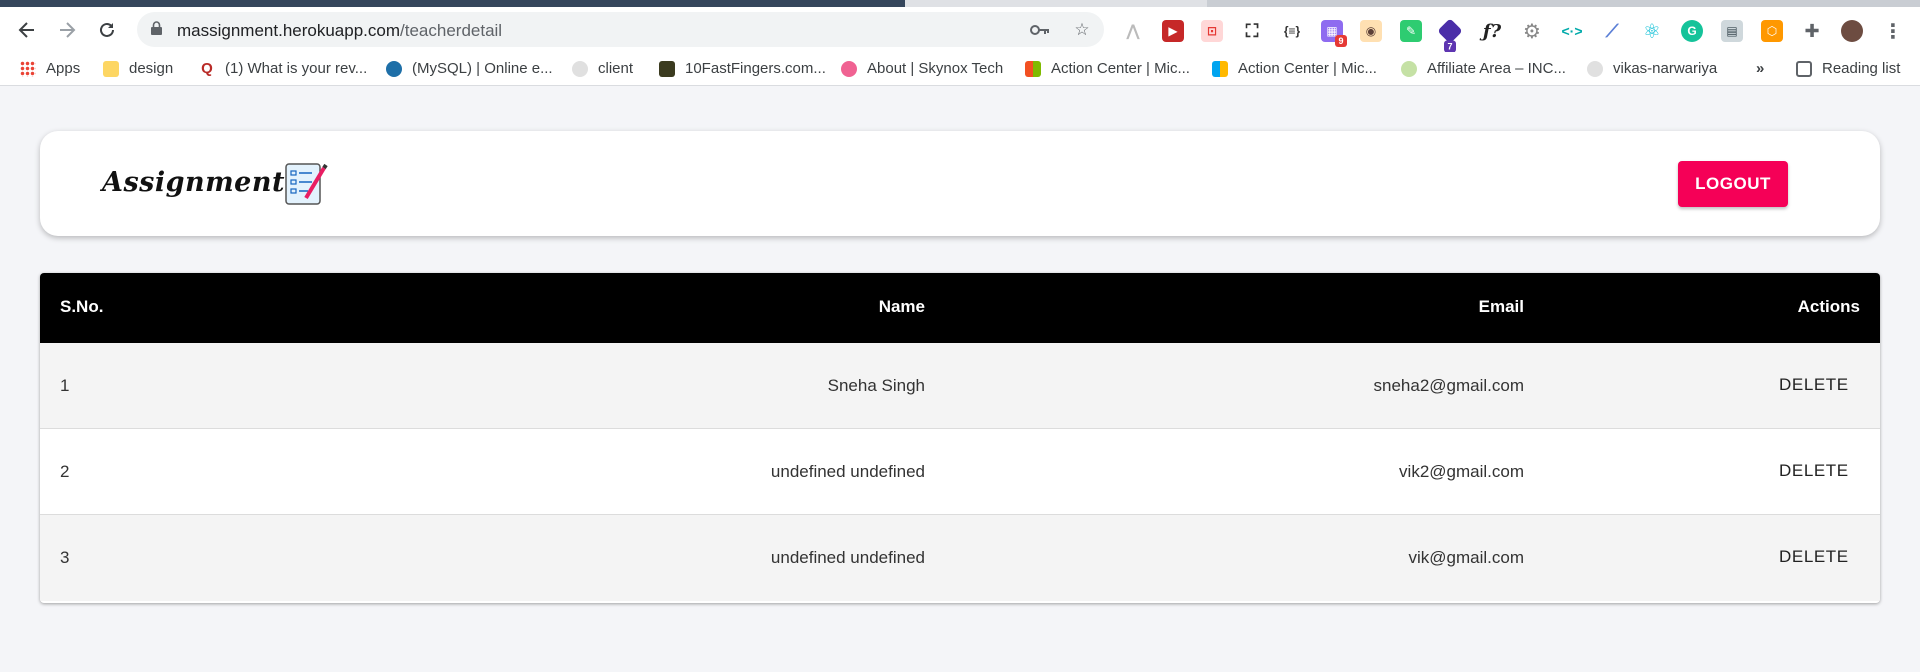  Describe the element at coordinates (107, 30) in the screenshot. I see `reload-icon` at that location.